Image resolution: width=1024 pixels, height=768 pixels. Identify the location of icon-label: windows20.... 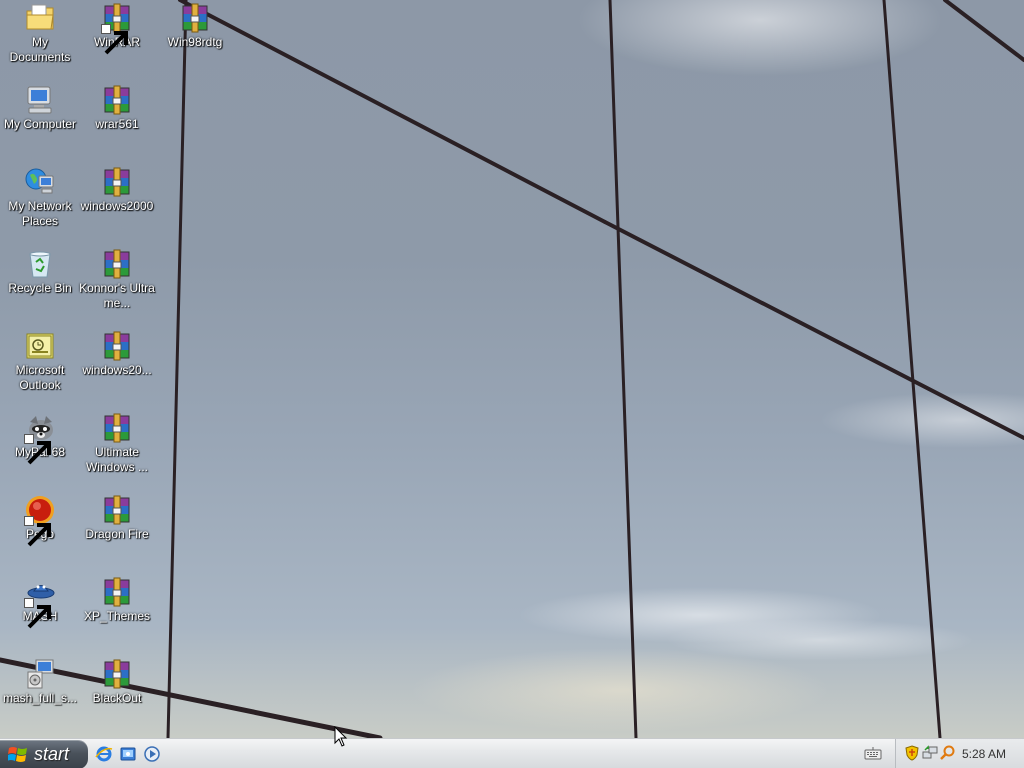
(117, 370).